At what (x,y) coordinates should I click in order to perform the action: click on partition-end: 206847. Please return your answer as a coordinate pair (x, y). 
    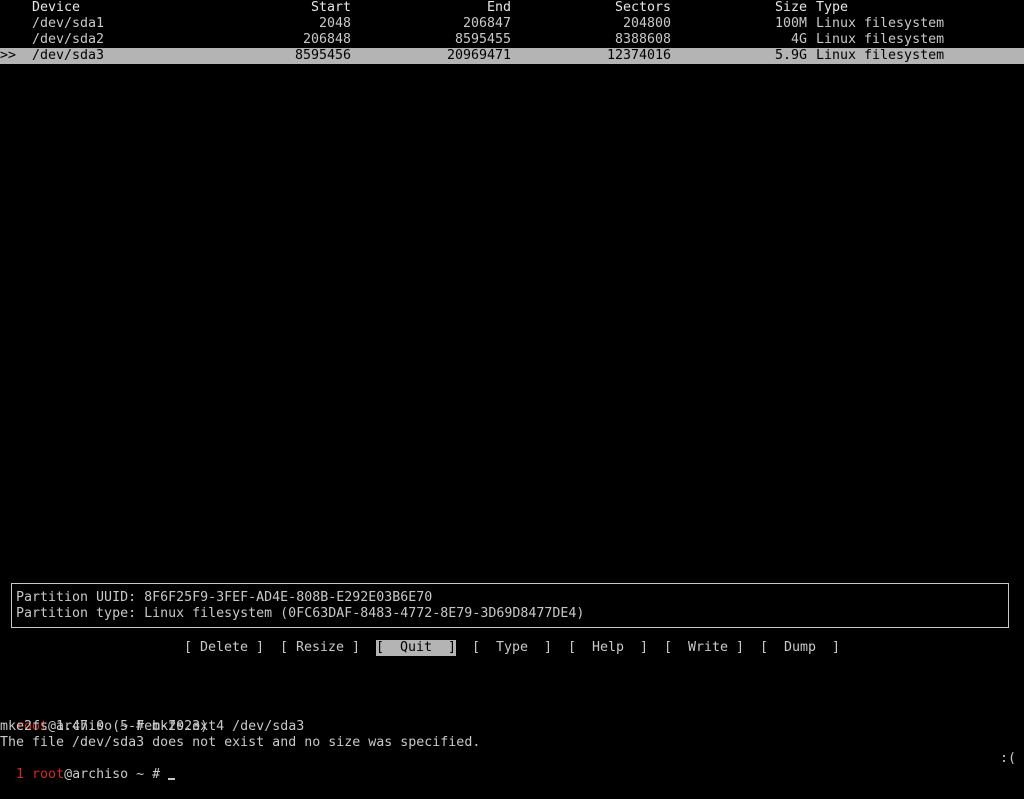
    Looking at the image, I should click on (486, 23).